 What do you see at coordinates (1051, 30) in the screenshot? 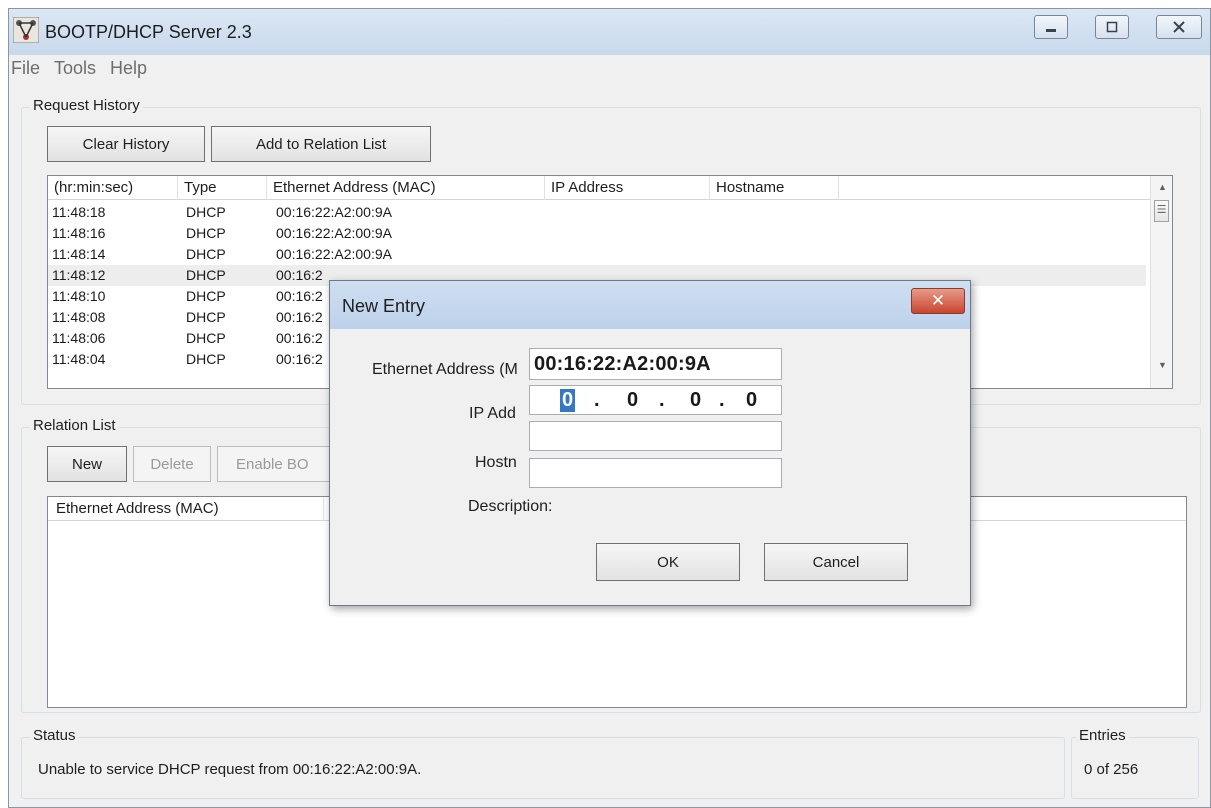
I see `minimize-icon` at bounding box center [1051, 30].